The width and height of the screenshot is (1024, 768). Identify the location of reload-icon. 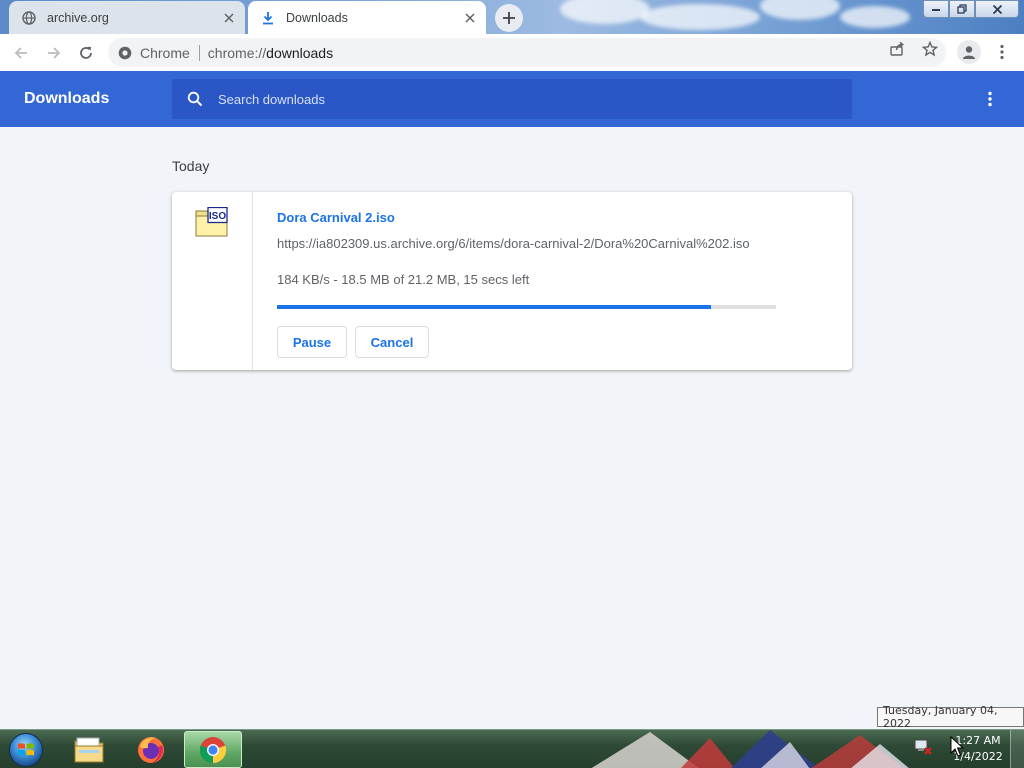
(86, 52).